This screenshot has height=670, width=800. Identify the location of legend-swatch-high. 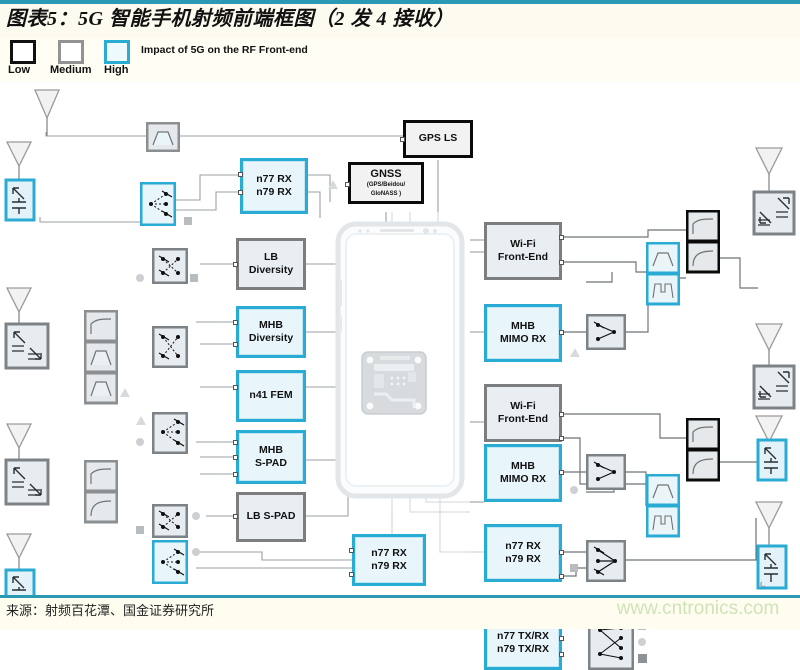
(117, 52).